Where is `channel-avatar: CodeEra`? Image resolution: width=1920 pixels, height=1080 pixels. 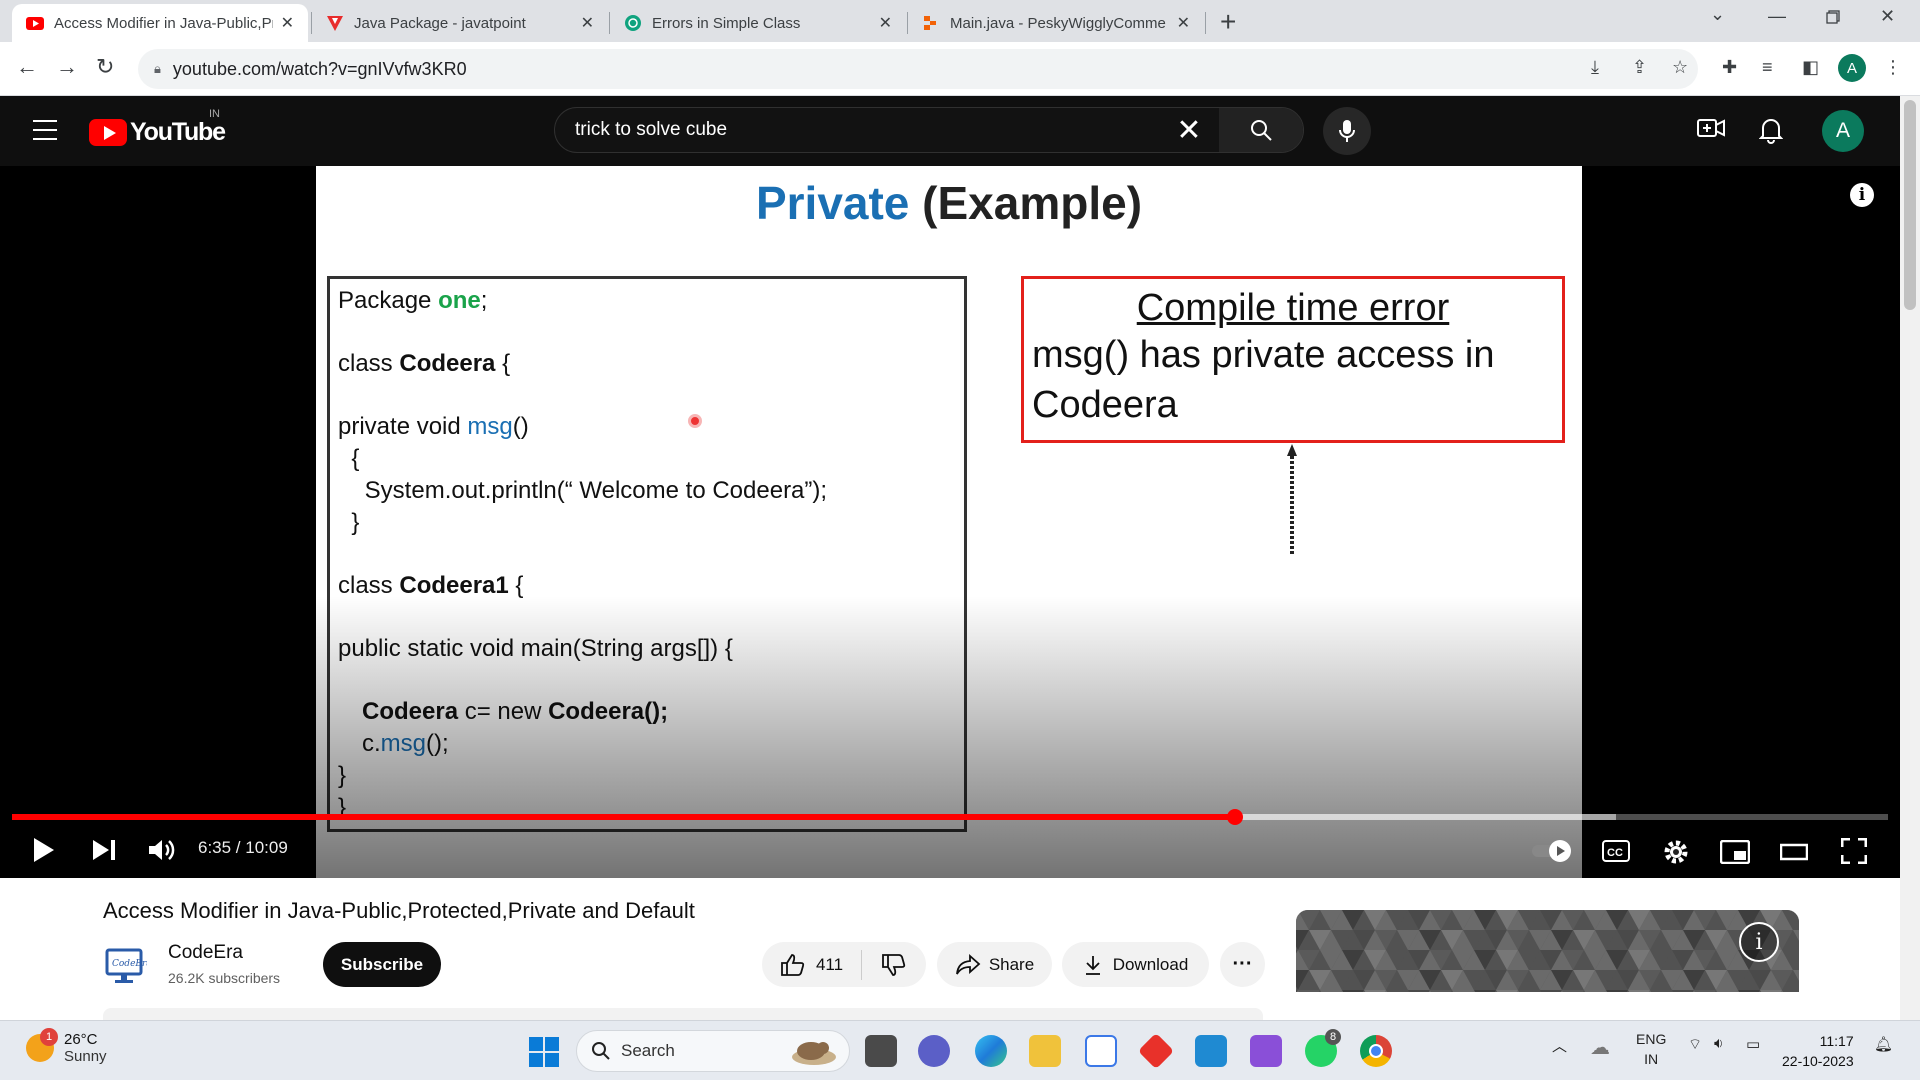
channel-avatar: CodeEra is located at coordinates (127, 966).